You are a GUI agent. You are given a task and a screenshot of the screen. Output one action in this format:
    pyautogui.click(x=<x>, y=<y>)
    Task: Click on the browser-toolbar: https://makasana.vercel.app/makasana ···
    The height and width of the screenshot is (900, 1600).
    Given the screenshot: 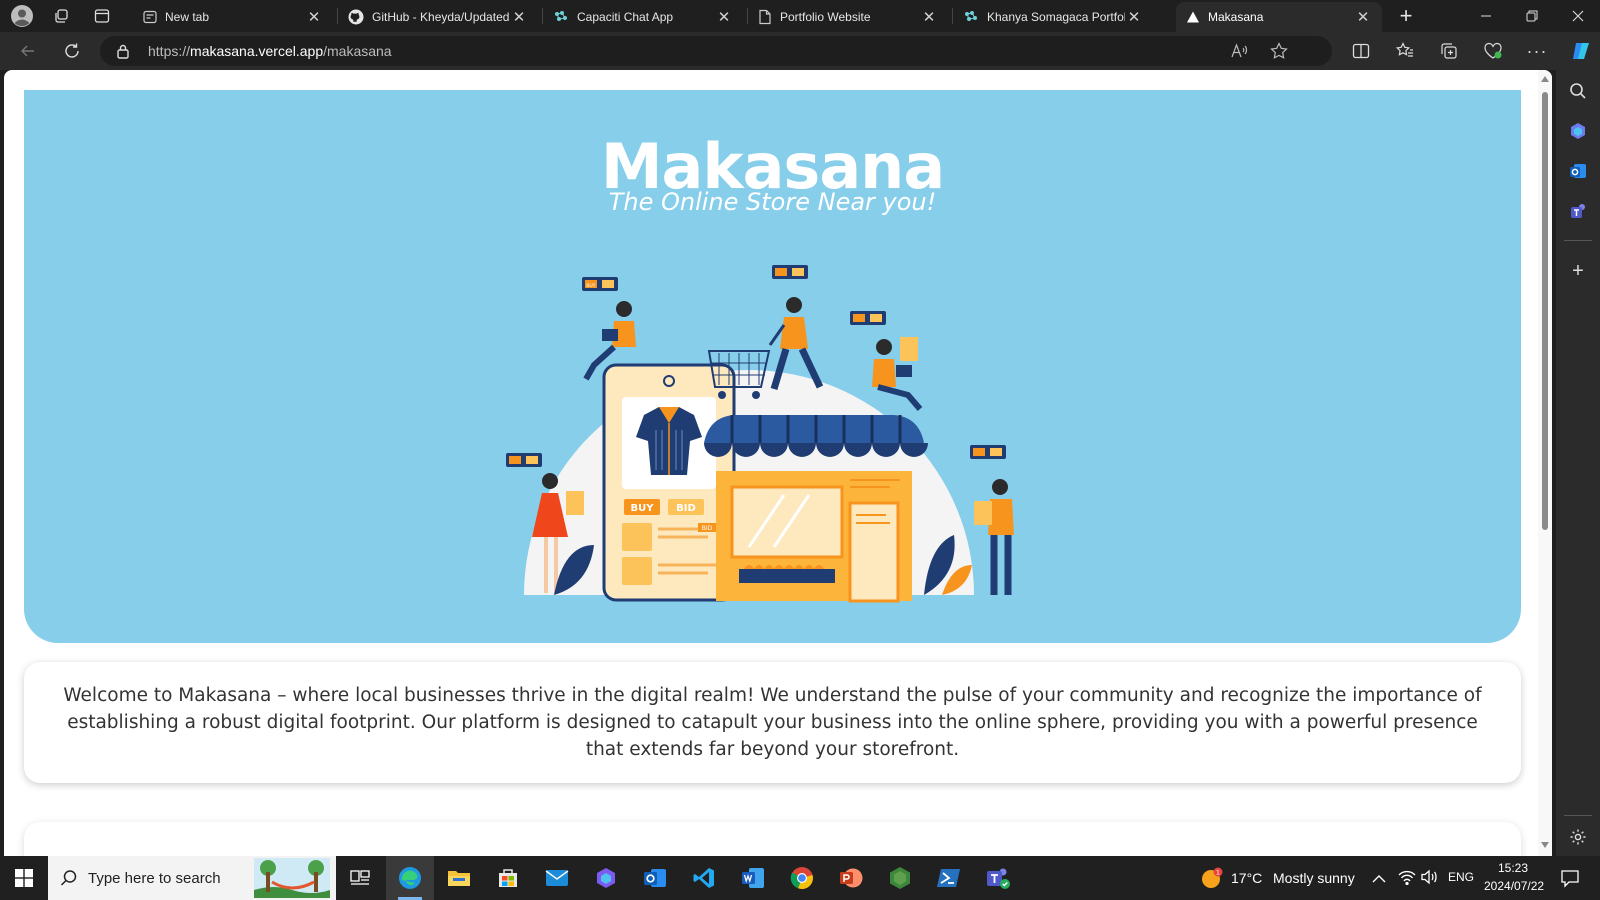 What is the action you would take?
    pyautogui.click(x=800, y=51)
    